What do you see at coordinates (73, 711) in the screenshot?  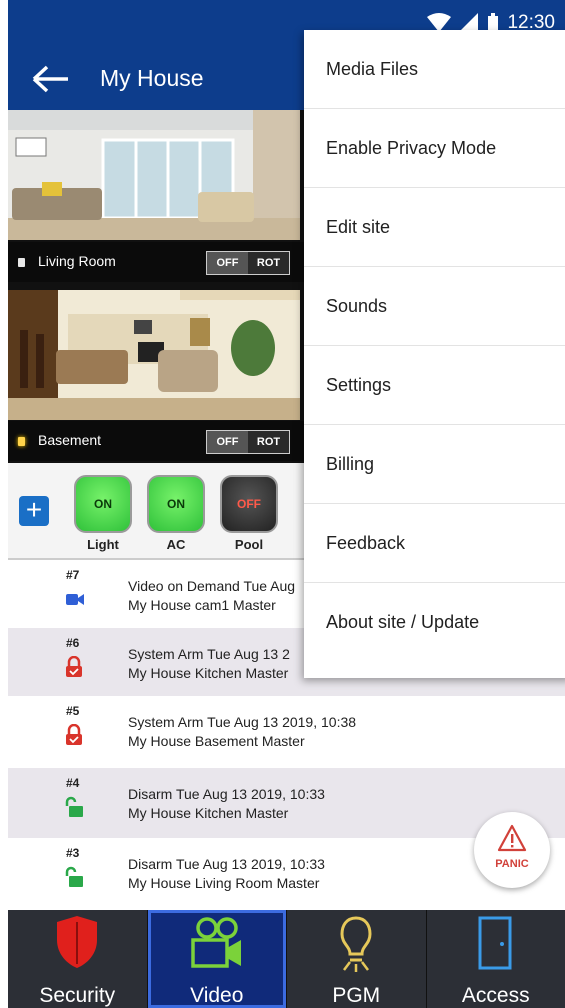 I see `event-number: #5` at bounding box center [73, 711].